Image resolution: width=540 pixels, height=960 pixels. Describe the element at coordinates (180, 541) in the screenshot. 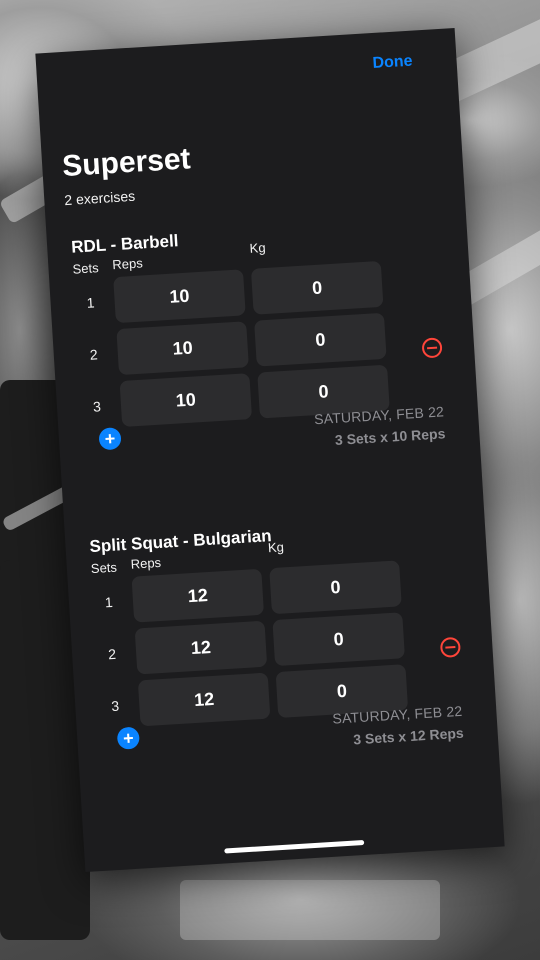

I see `exercise-name: Split Squat - Bulgarian` at that location.